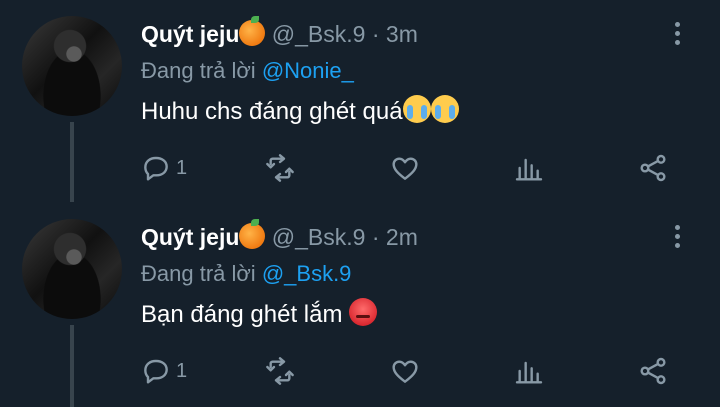  I want to click on reply-mention-link: @Nonie_, so click(308, 70).